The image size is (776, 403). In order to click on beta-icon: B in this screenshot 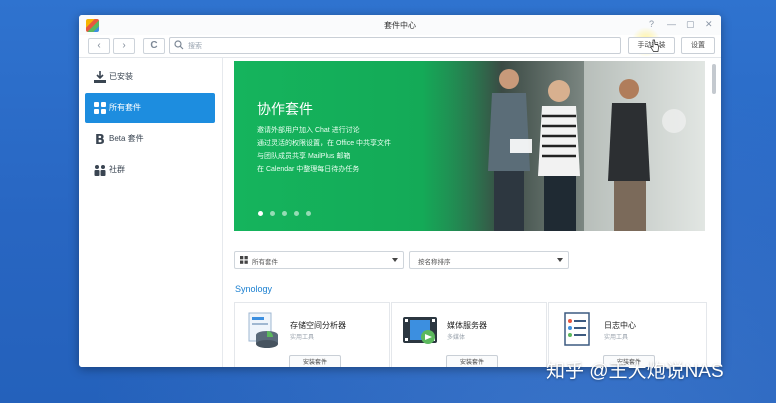, I will do `click(100, 139)`.